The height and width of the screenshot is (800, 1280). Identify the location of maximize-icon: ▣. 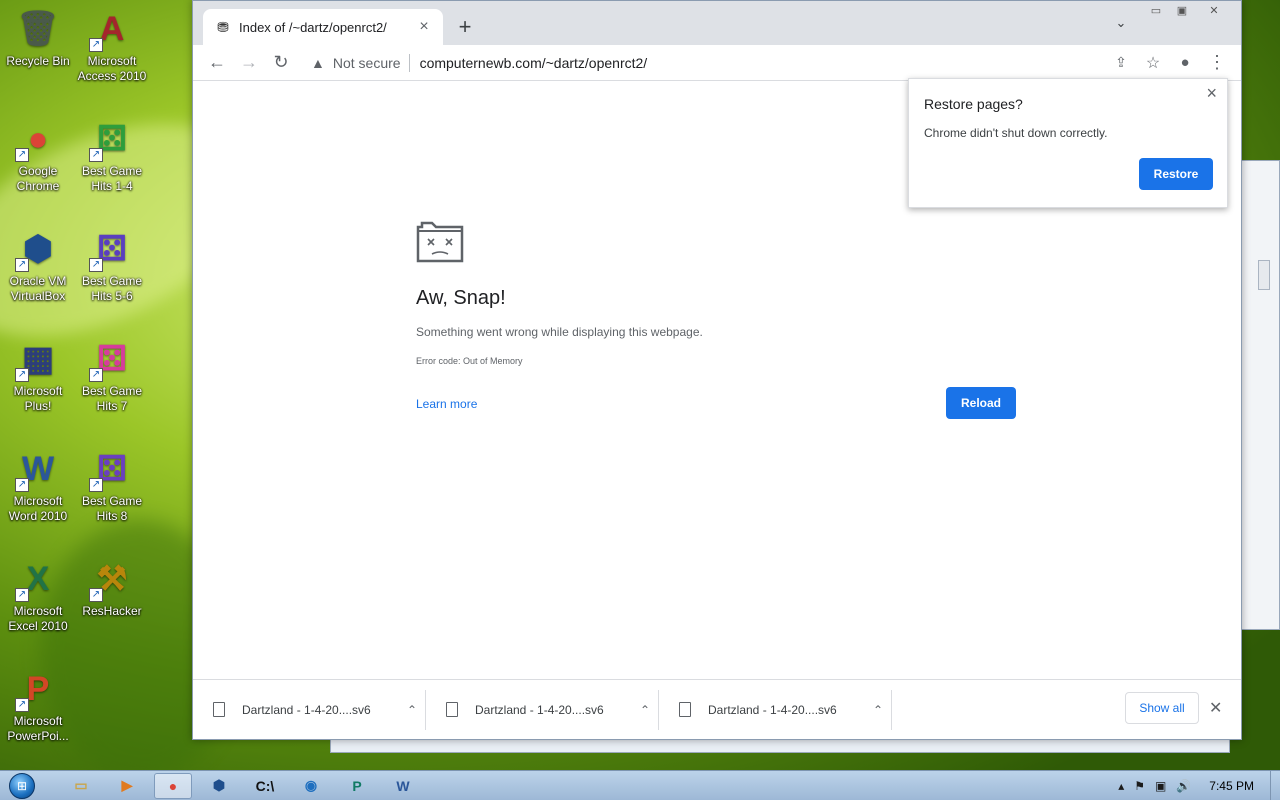
(1182, 10).